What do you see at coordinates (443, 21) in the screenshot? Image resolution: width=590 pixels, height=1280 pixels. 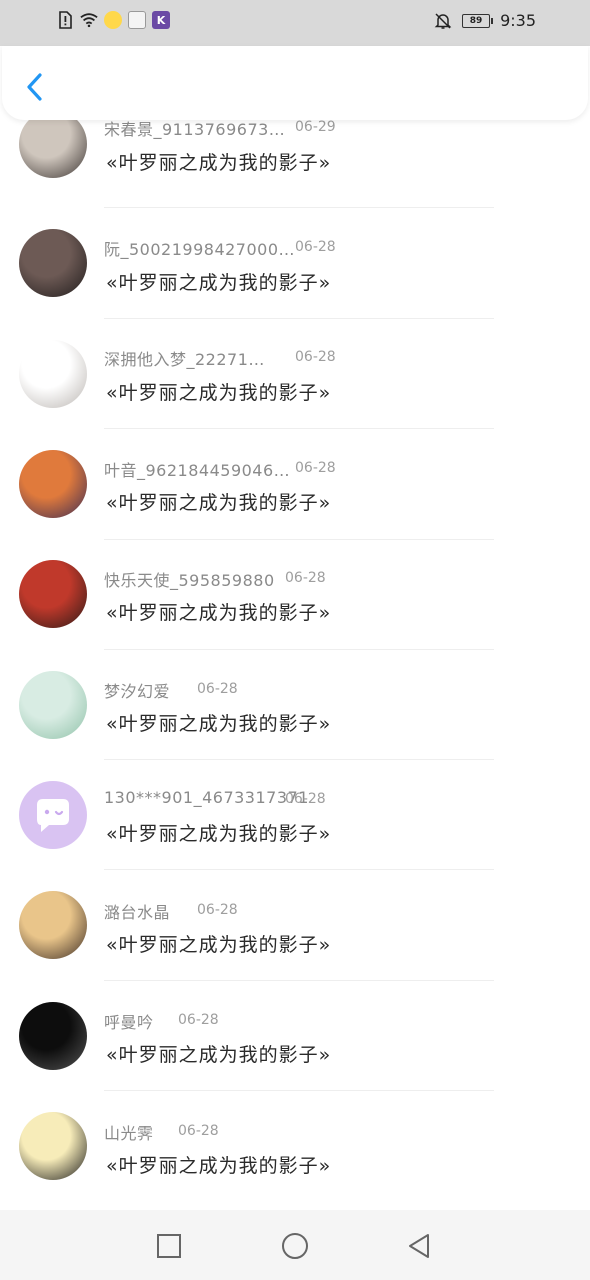 I see `bell-off-icon` at bounding box center [443, 21].